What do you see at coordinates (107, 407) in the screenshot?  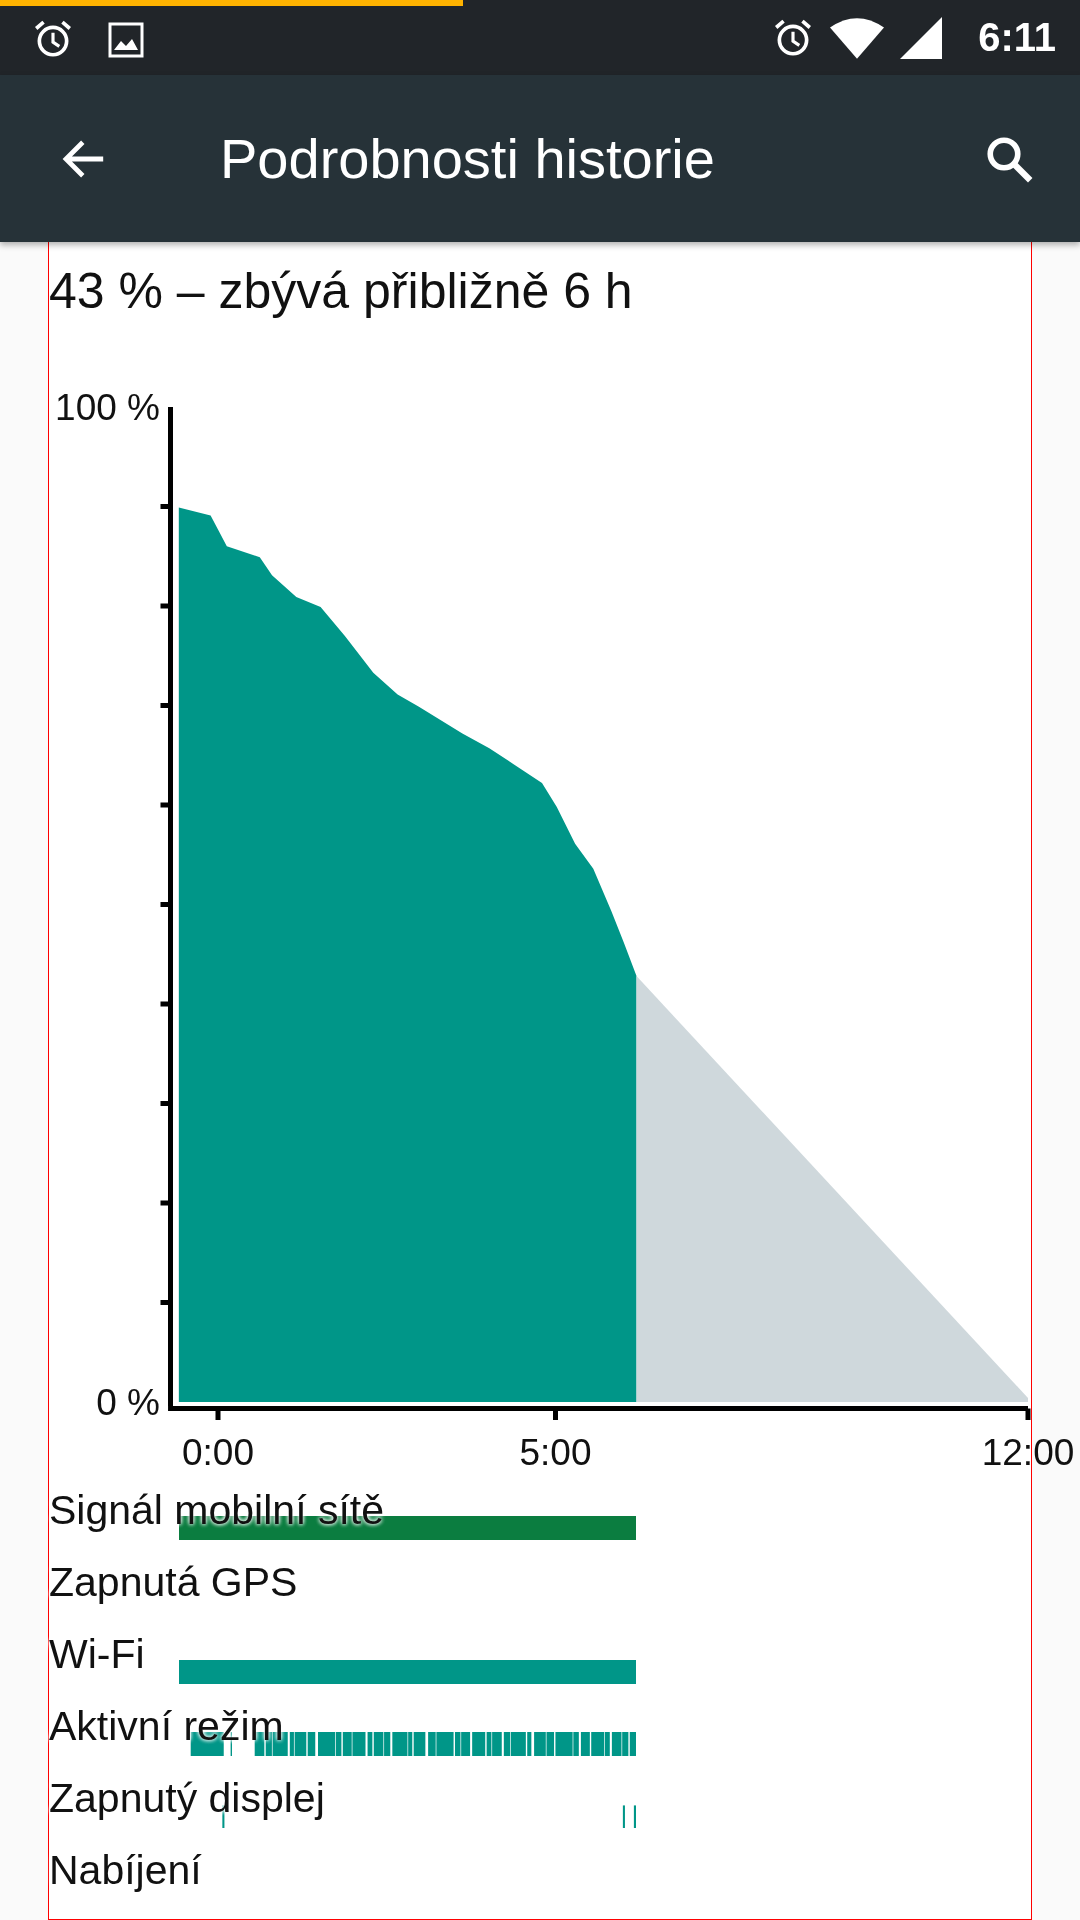 I see `y-tick-label: 100 %` at bounding box center [107, 407].